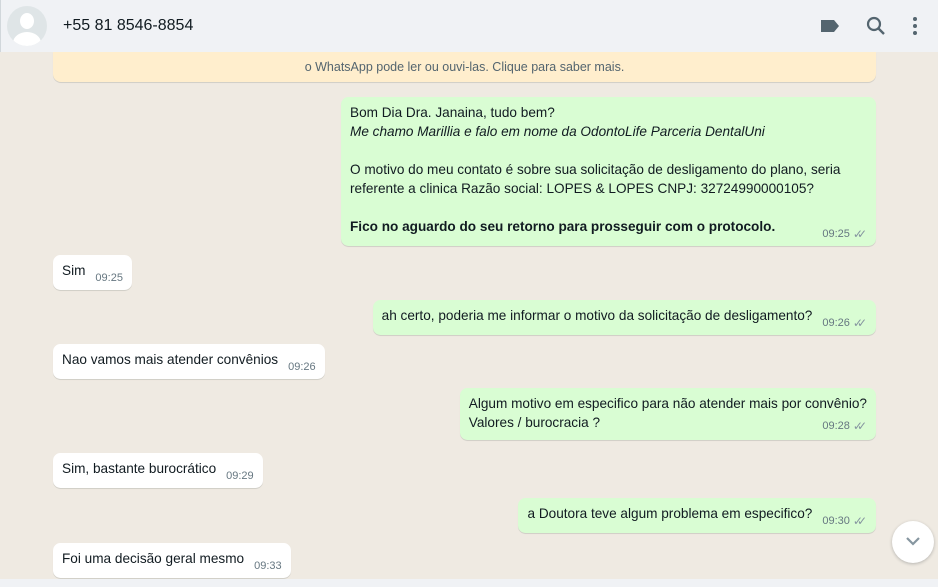 The width and height of the screenshot is (938, 587). What do you see at coordinates (469, 26) in the screenshot?
I see `chat-header: +55 81 8546-8854` at bounding box center [469, 26].